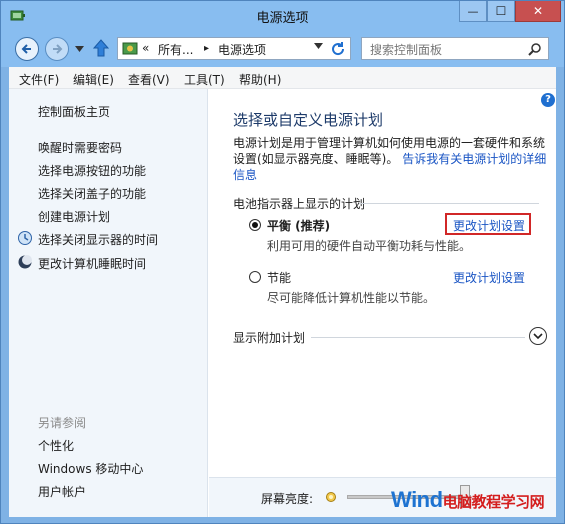 This screenshot has width=565, height=524. Describe the element at coordinates (260, 79) in the screenshot. I see `menu-help: 帮助(H)` at that location.